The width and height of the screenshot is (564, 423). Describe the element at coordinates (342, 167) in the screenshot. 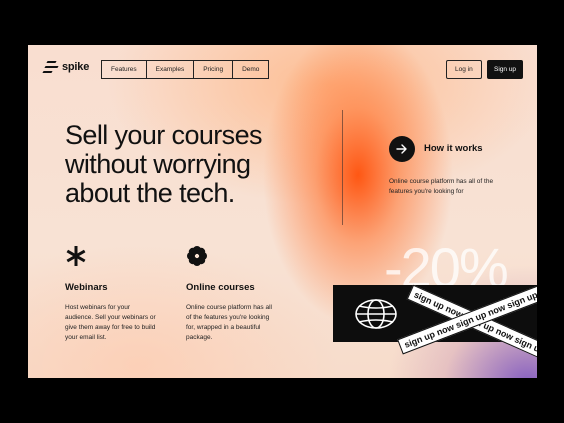

I see `divider` at that location.